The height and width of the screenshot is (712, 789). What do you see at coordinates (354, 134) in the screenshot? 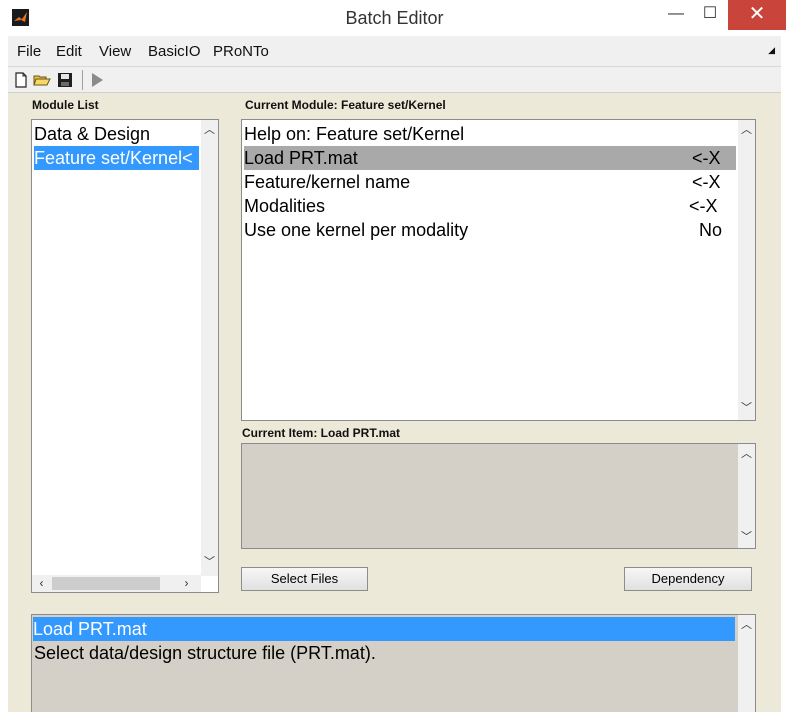
I see `module-row-name: Help on: Feature set/Kernel` at bounding box center [354, 134].